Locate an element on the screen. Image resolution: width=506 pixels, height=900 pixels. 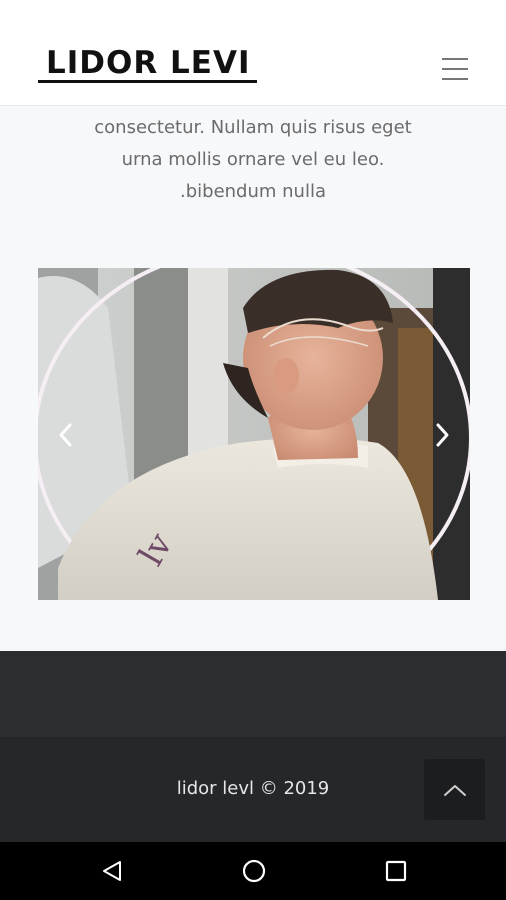
carousel-next-button is located at coordinates (442, 435).